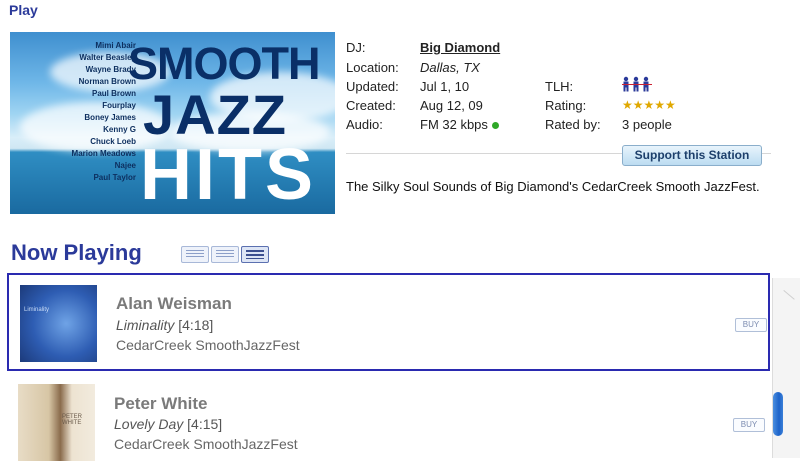  Describe the element at coordinates (125, 165) in the screenshot. I see `album-art-artist: Najee` at that location.